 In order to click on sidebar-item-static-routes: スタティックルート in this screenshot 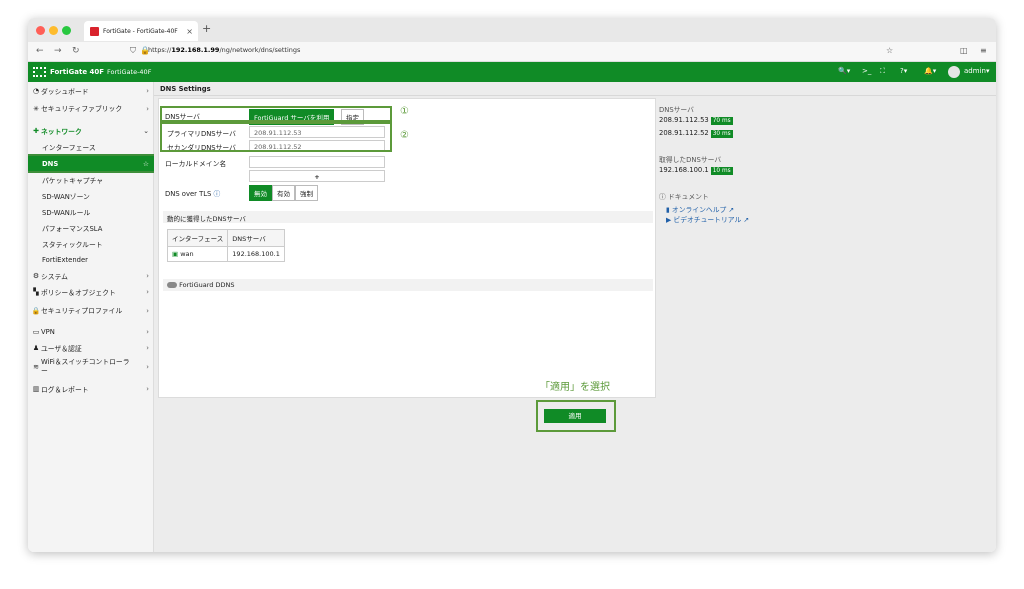, I will do `click(91, 243)`.